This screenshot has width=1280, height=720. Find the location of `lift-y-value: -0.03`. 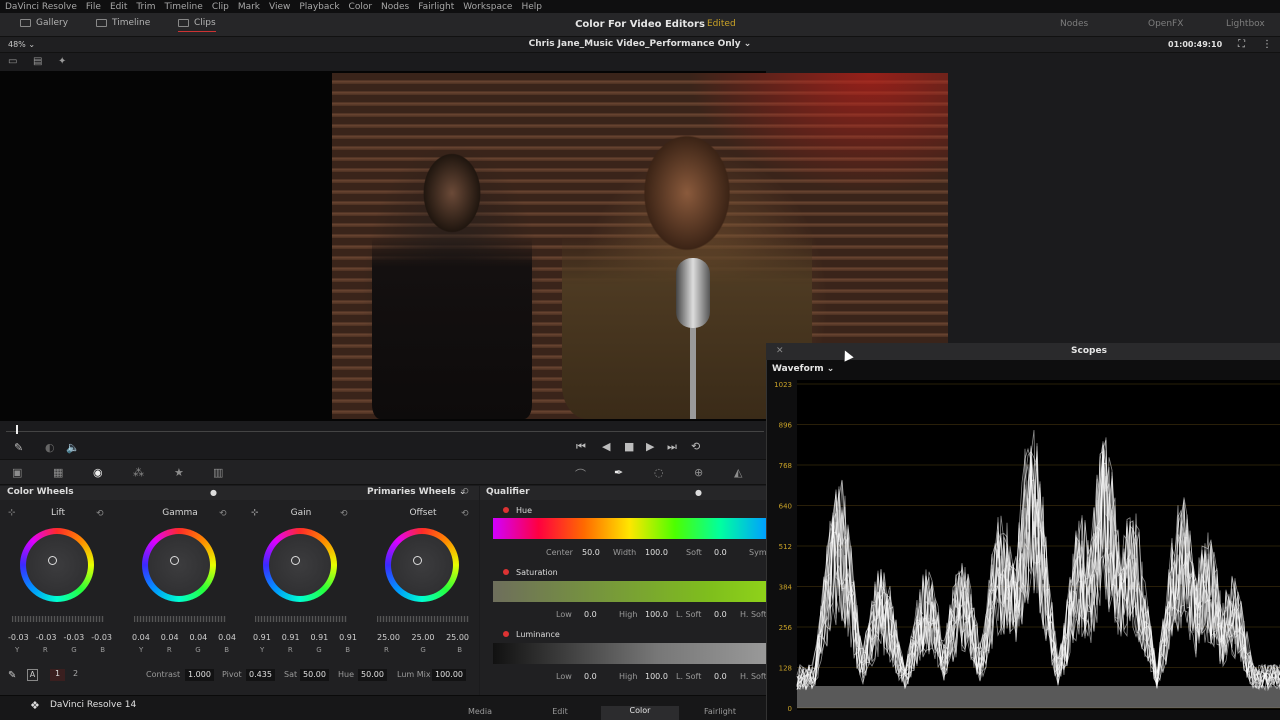

lift-y-value: -0.03 is located at coordinates (18, 637).